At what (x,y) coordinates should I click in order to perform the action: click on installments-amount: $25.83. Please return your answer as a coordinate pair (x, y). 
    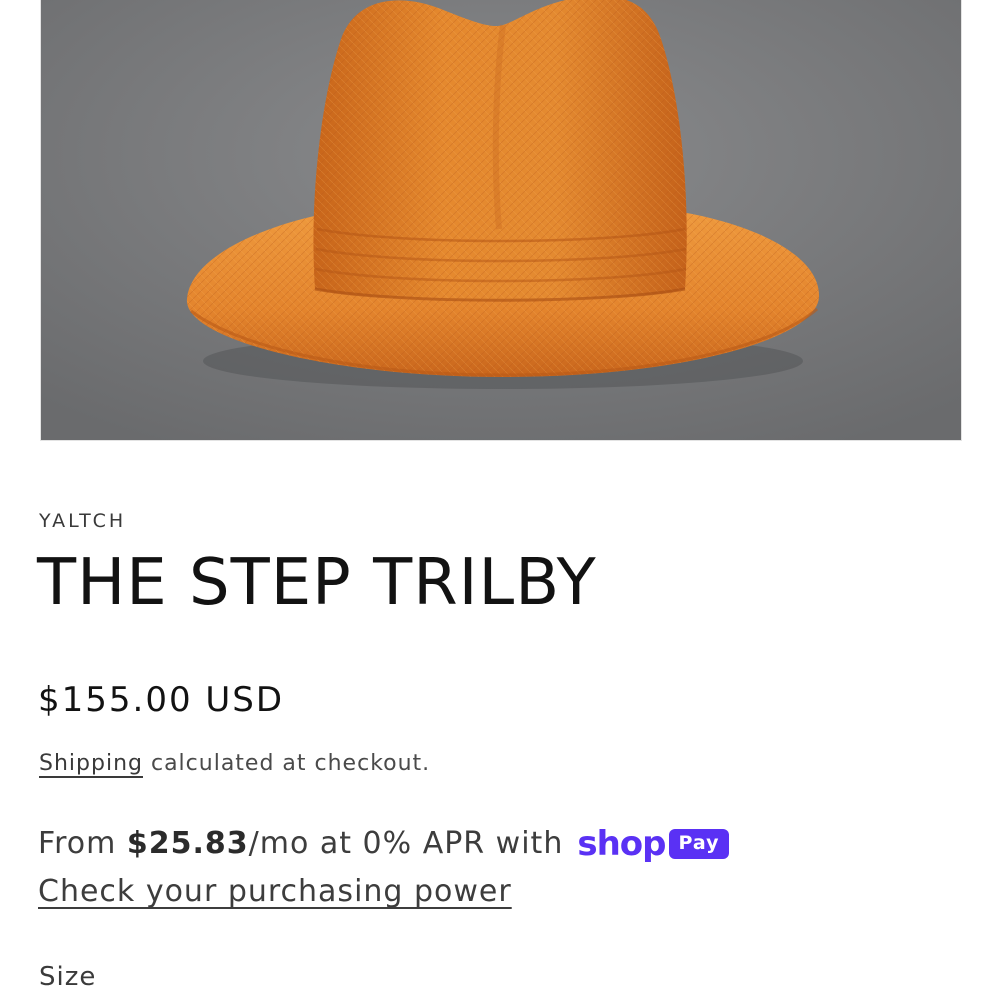
    Looking at the image, I should click on (187, 843).